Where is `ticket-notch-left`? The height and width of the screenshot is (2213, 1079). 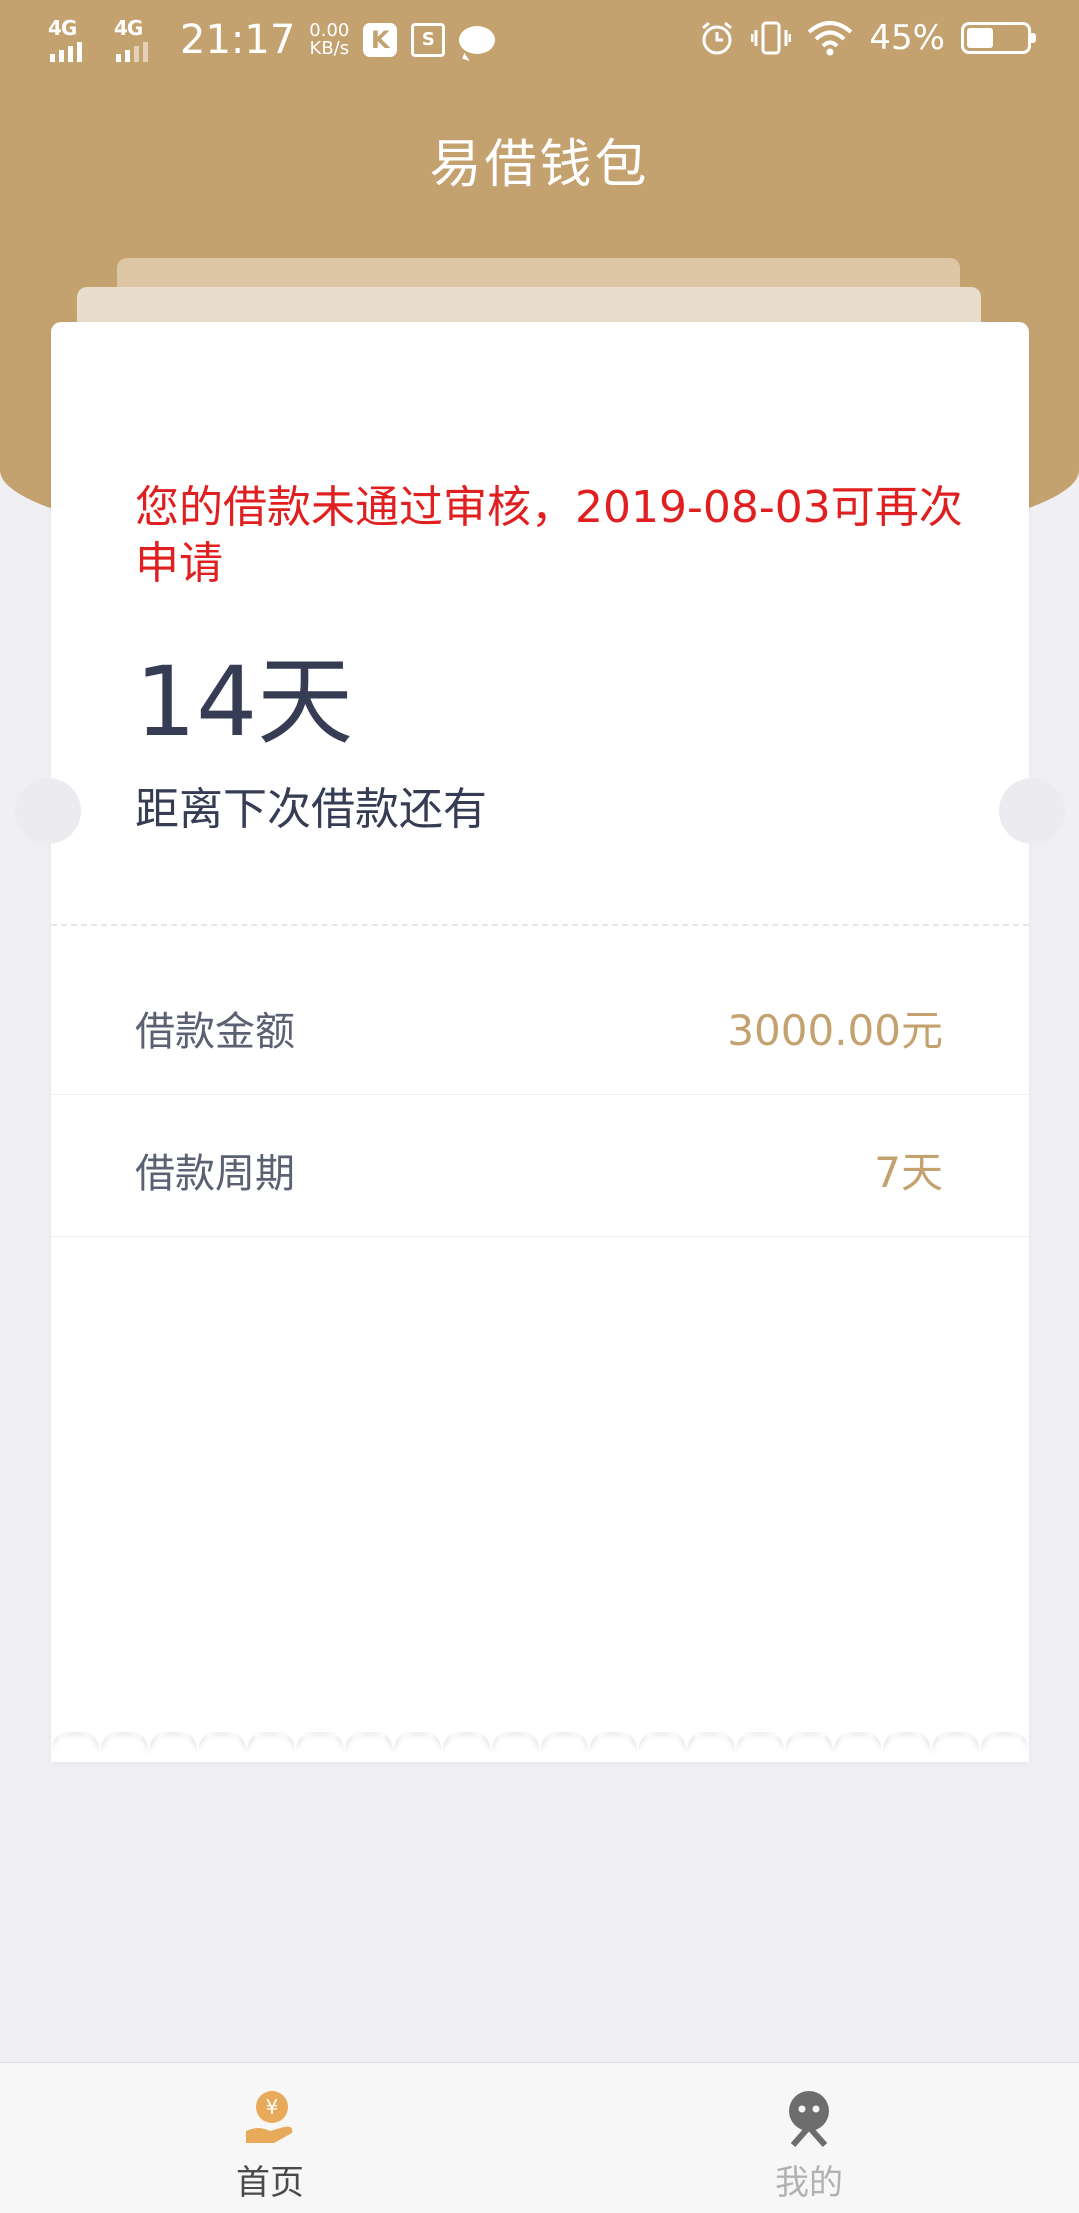
ticket-notch-left is located at coordinates (48, 811).